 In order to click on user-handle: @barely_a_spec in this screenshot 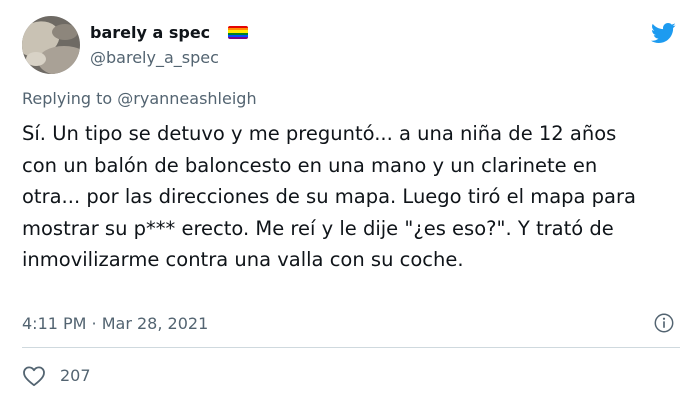, I will do `click(154, 57)`.